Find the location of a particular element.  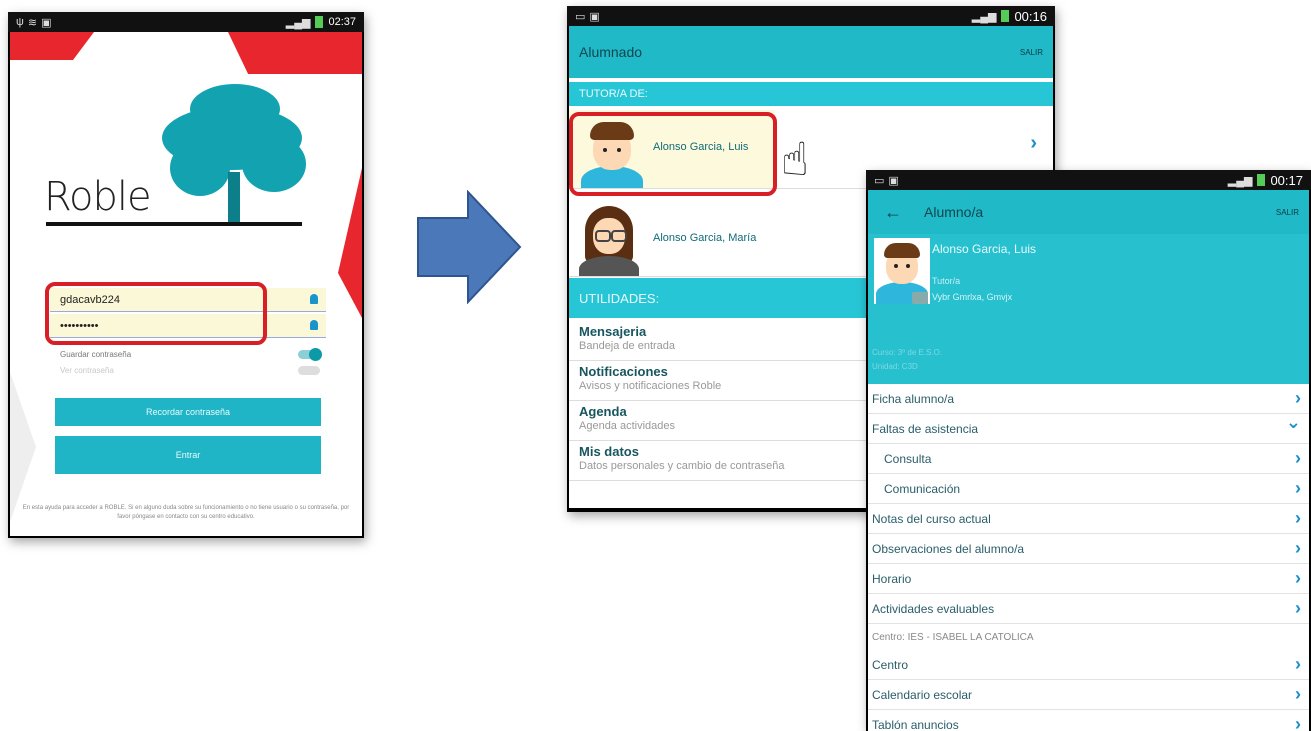

menu-label: Centro is located at coordinates (890, 664).